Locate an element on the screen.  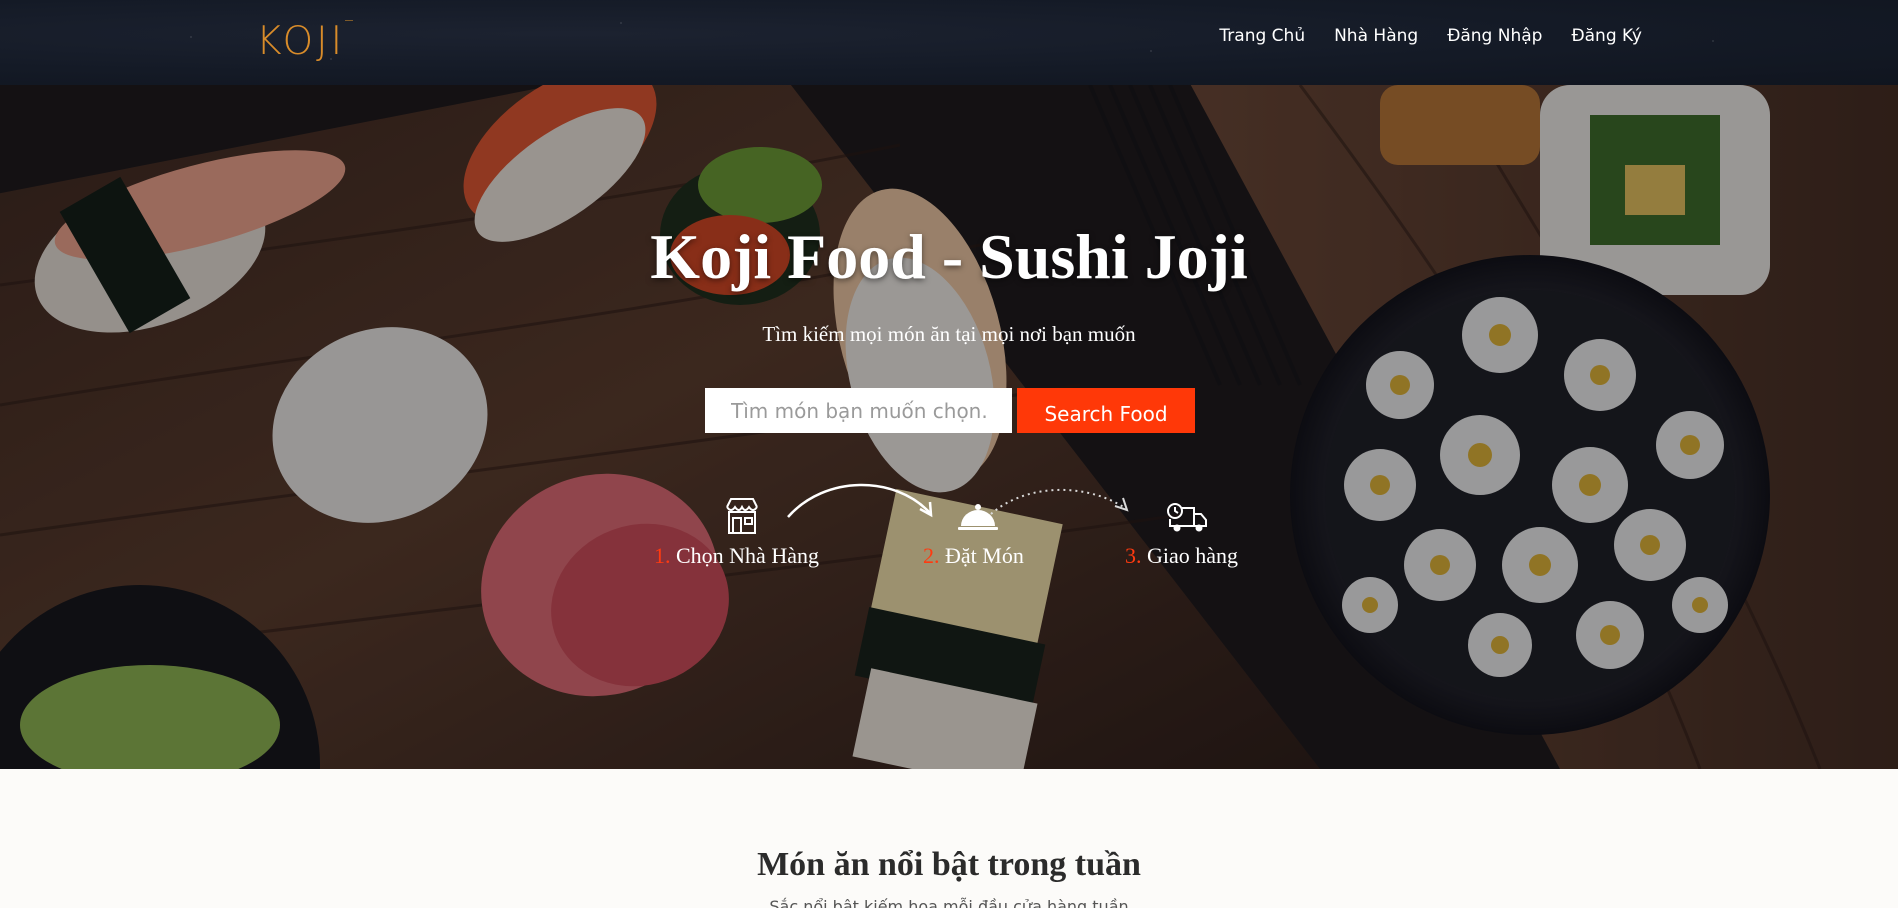
step-3-number: 3. is located at coordinates (1133, 555).